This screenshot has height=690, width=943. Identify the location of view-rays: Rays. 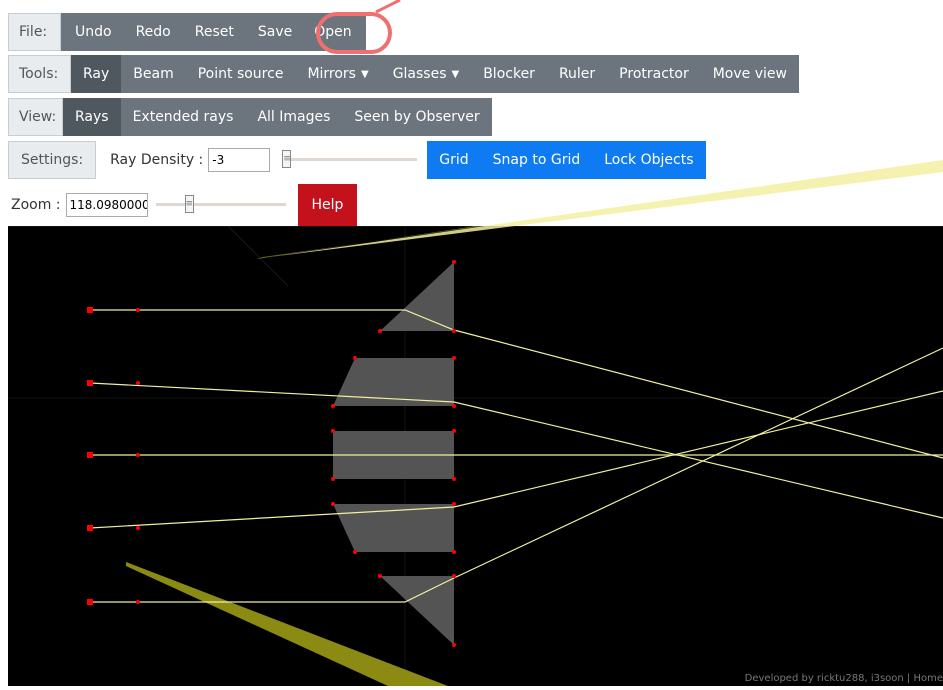
(92, 117).